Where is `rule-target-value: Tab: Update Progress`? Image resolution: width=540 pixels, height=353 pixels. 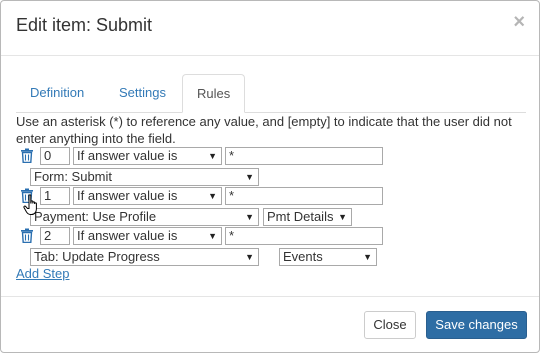
rule-target-value: Tab: Update Progress is located at coordinates (97, 256).